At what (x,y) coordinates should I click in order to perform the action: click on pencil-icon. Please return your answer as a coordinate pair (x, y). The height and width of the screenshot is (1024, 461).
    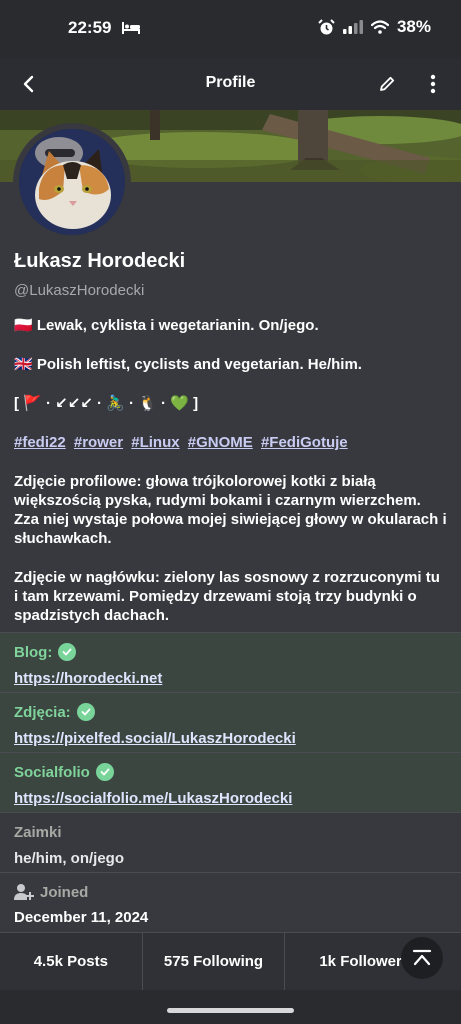
    Looking at the image, I should click on (387, 83).